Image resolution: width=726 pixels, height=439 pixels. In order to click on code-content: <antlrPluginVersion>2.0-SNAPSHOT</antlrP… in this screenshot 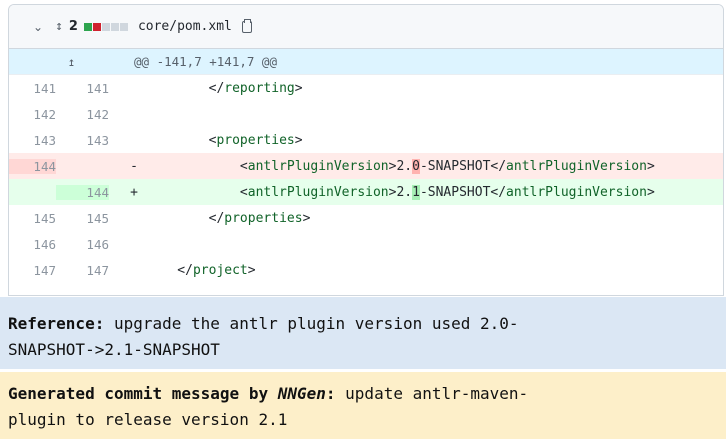, I will do `click(396, 166)`.